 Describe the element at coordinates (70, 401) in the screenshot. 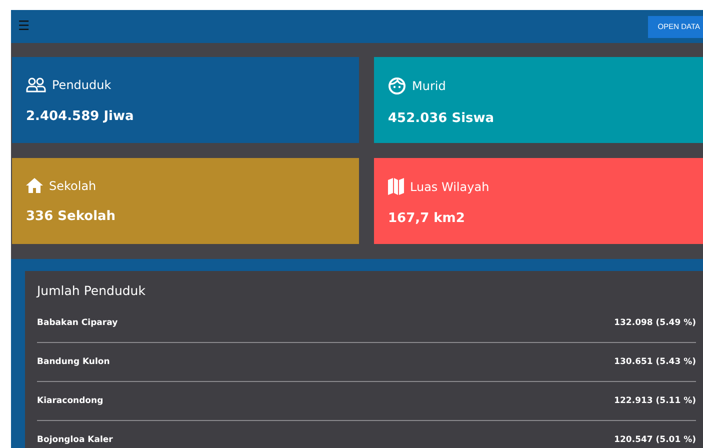

I see `district-name: Kiaracondong` at that location.